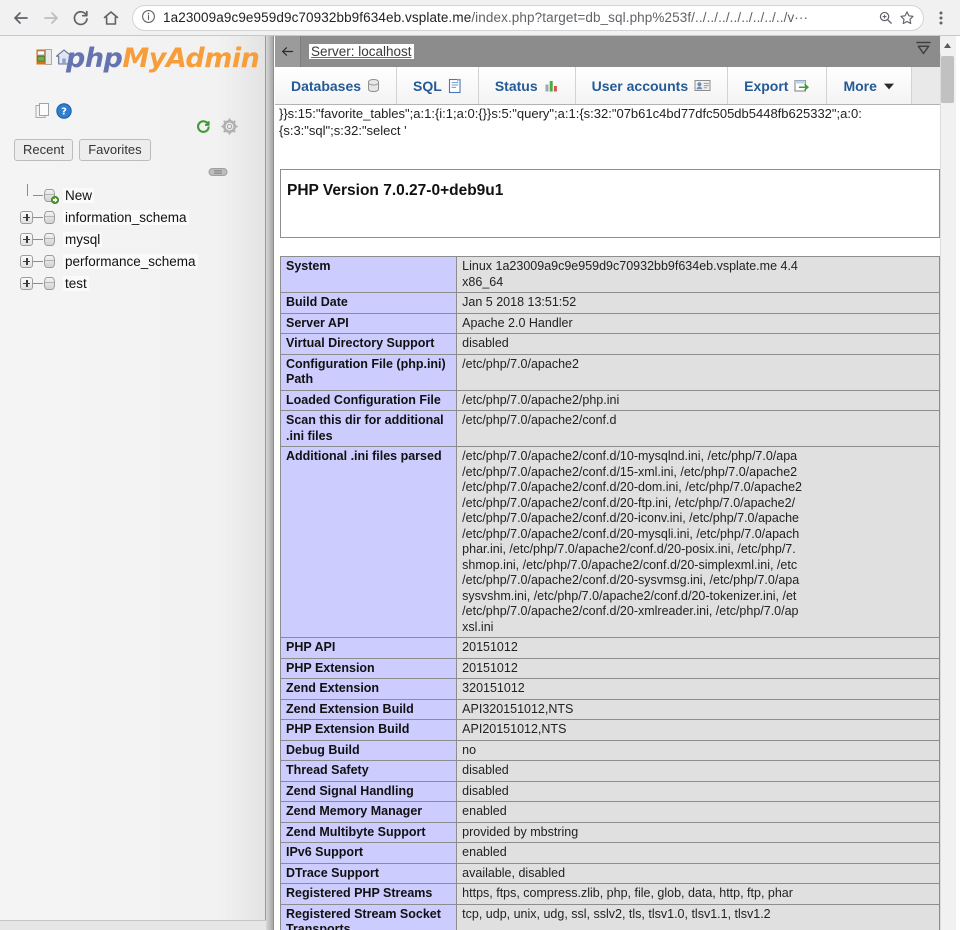 This screenshot has height=930, width=960. What do you see at coordinates (368, 323) in the screenshot?
I see `phpinfo-key: Server API` at bounding box center [368, 323].